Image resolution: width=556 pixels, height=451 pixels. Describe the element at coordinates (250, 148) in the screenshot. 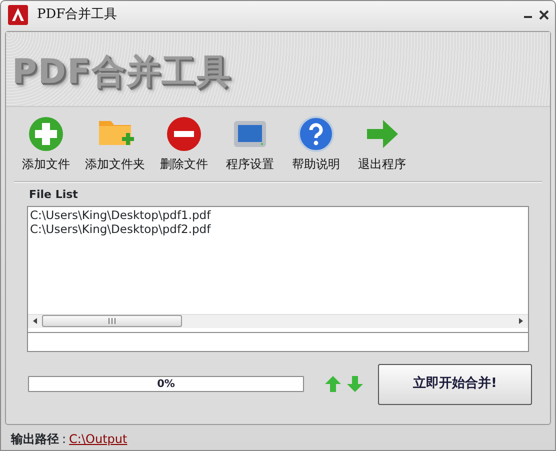

I see `toolbar-button: 程序设置` at that location.